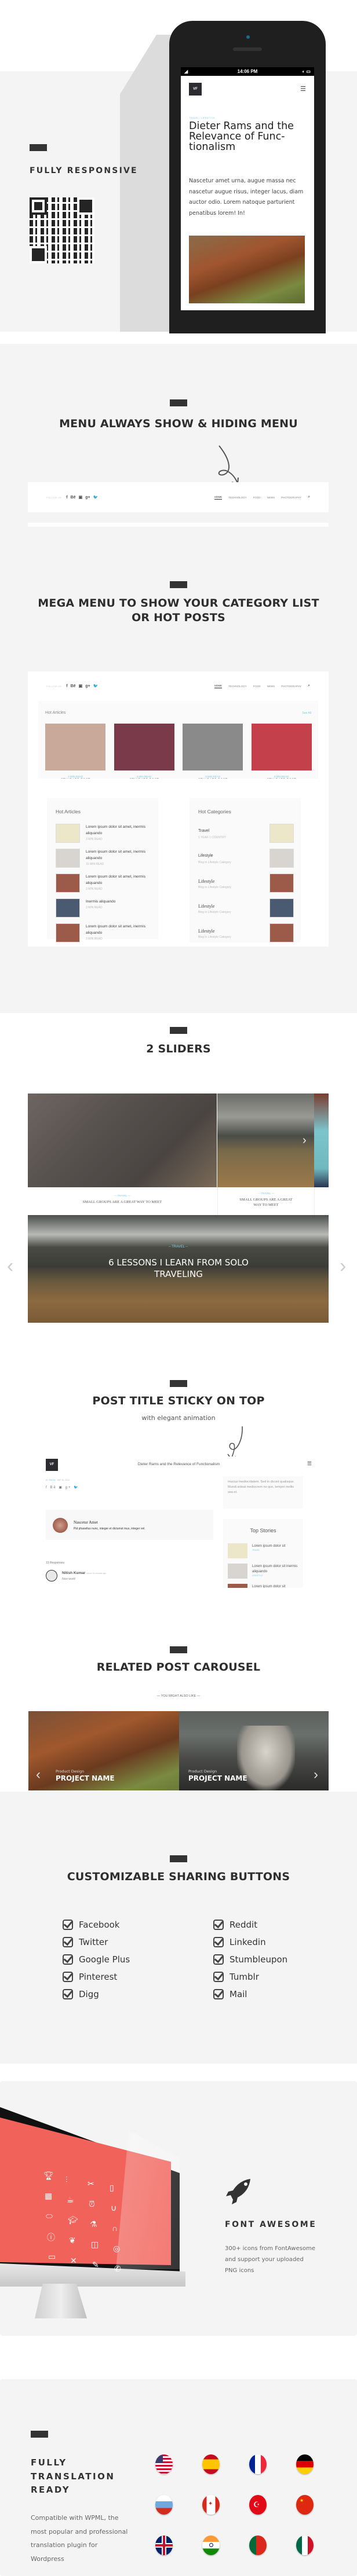  I want to click on see-all-link: See All, so click(306, 713).